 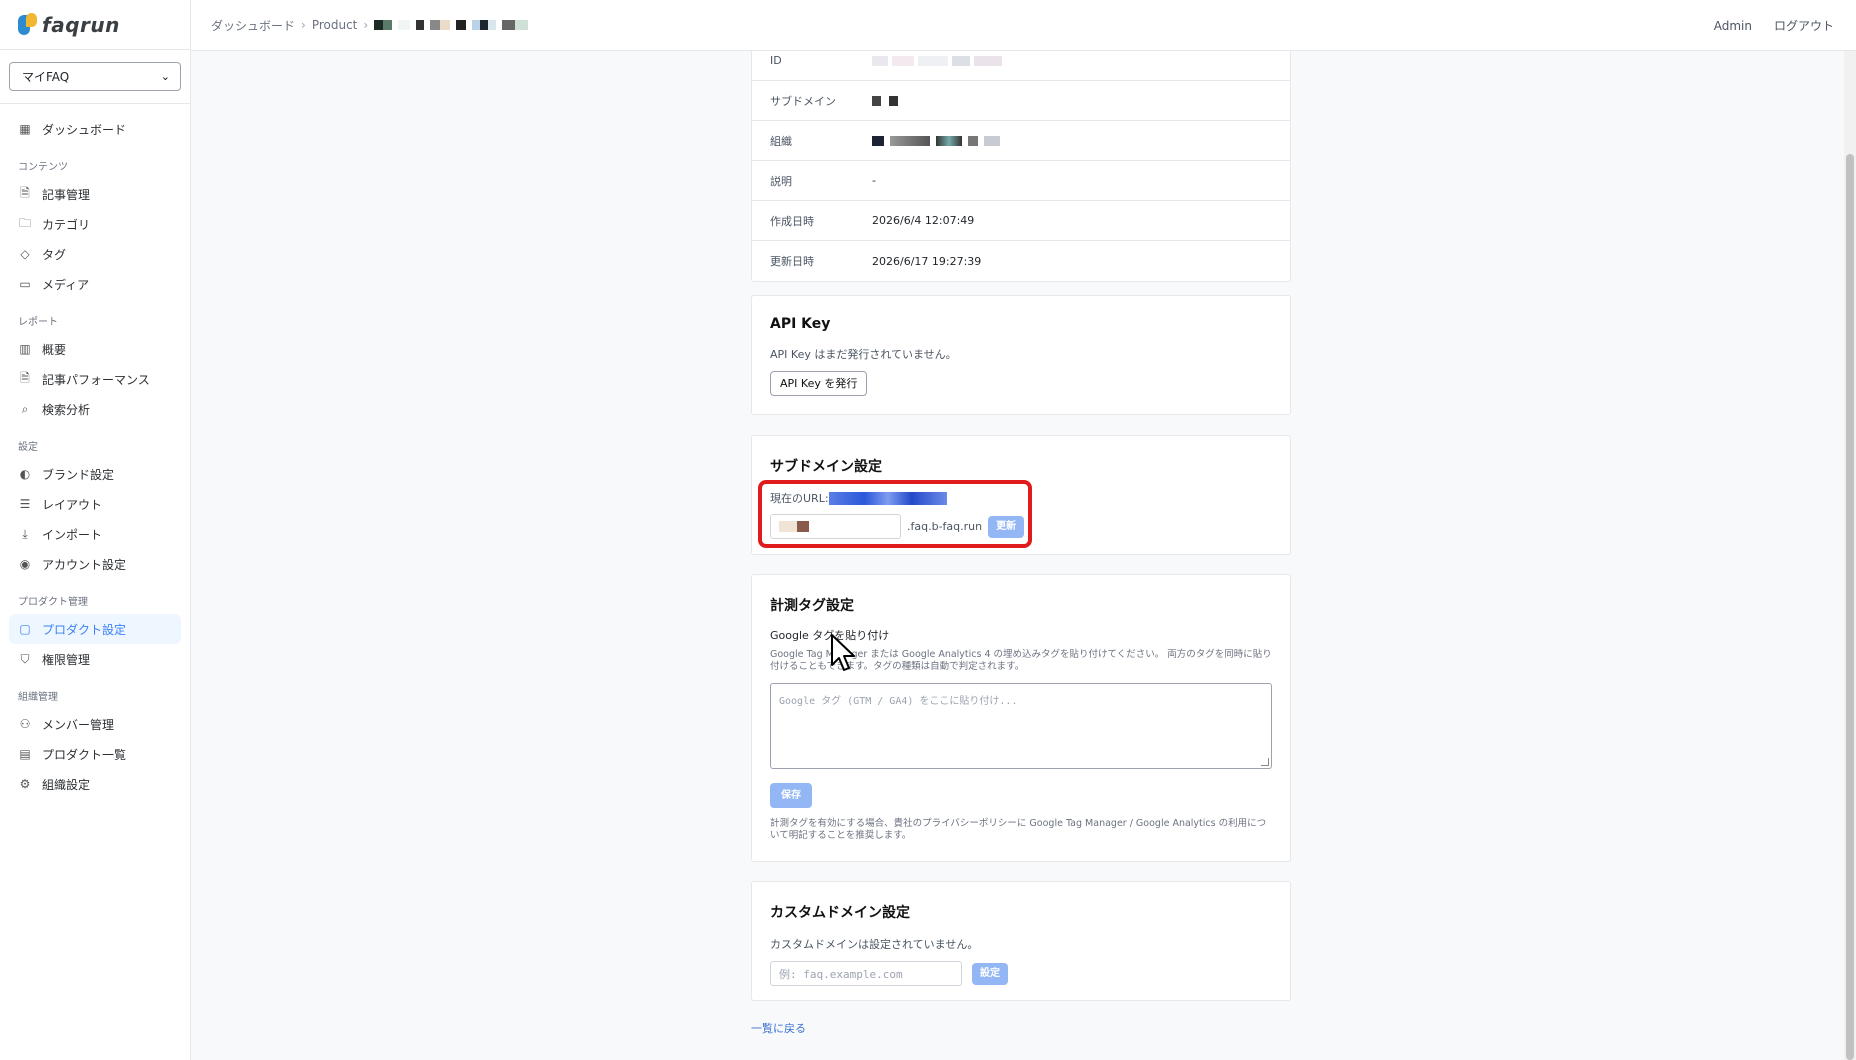 I want to click on sidebar-item: ▤ プロダクト一覧, so click(x=95, y=754).